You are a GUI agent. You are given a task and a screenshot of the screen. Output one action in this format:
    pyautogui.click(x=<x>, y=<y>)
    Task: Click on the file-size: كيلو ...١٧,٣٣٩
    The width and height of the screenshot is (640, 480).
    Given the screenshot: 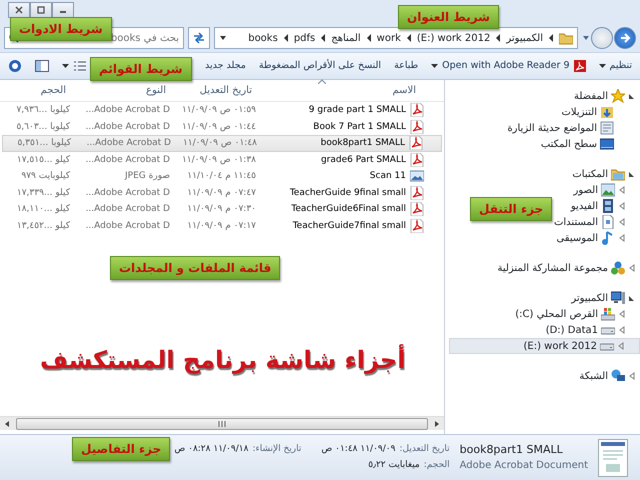 What is the action you would take?
    pyautogui.click(x=43, y=193)
    